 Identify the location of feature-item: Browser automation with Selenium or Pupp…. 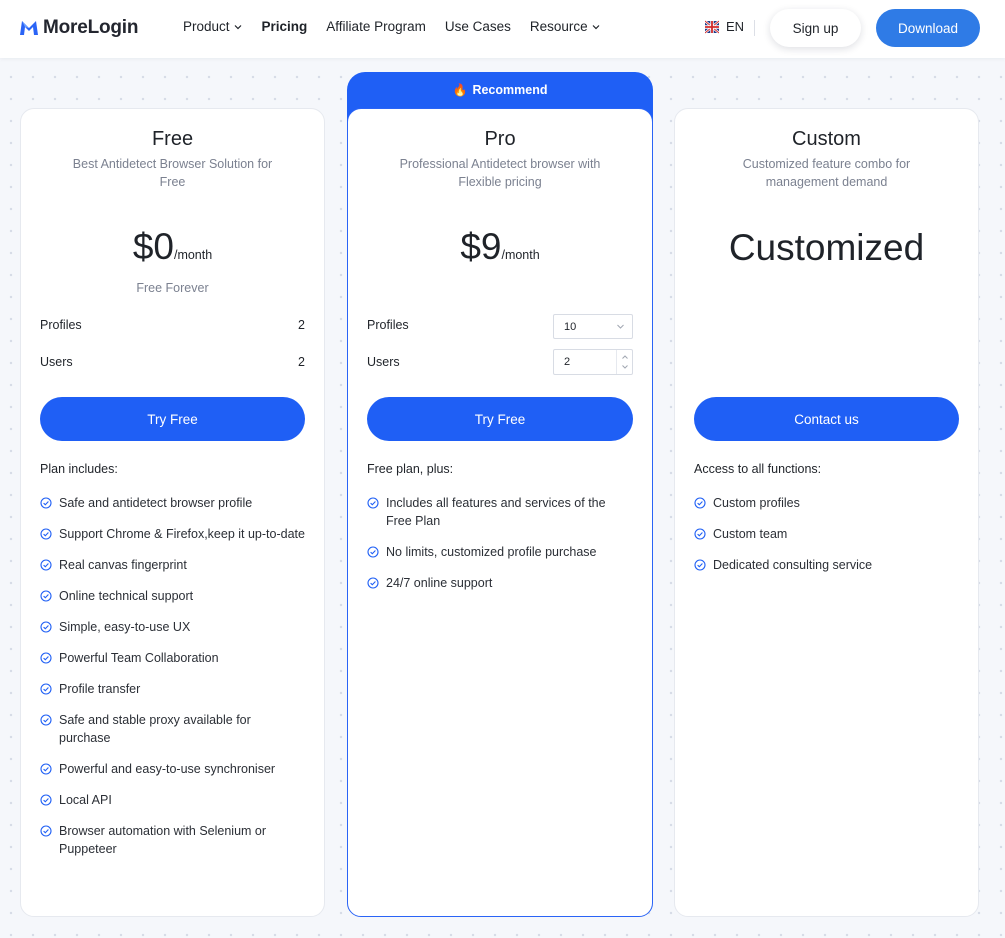
(172, 840).